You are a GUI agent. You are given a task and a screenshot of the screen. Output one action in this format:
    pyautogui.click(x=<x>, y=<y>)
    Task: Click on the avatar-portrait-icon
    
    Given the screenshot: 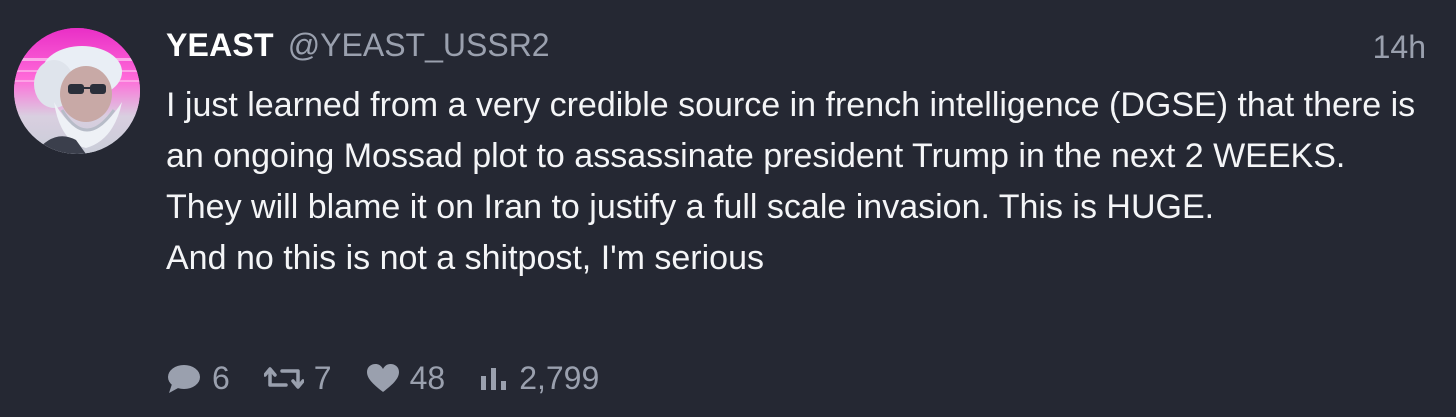 What is the action you would take?
    pyautogui.click(x=77, y=91)
    